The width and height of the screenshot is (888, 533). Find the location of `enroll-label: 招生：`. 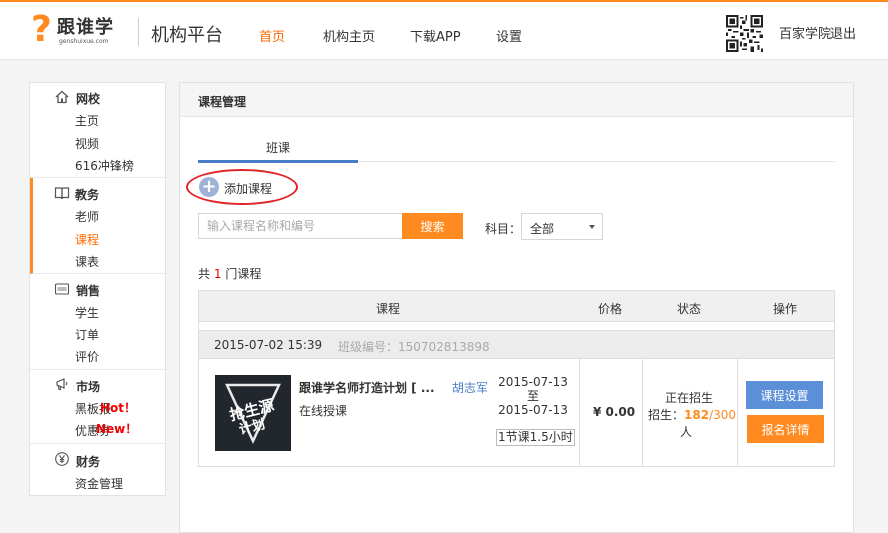

enroll-label: 招生： is located at coordinates (666, 415).